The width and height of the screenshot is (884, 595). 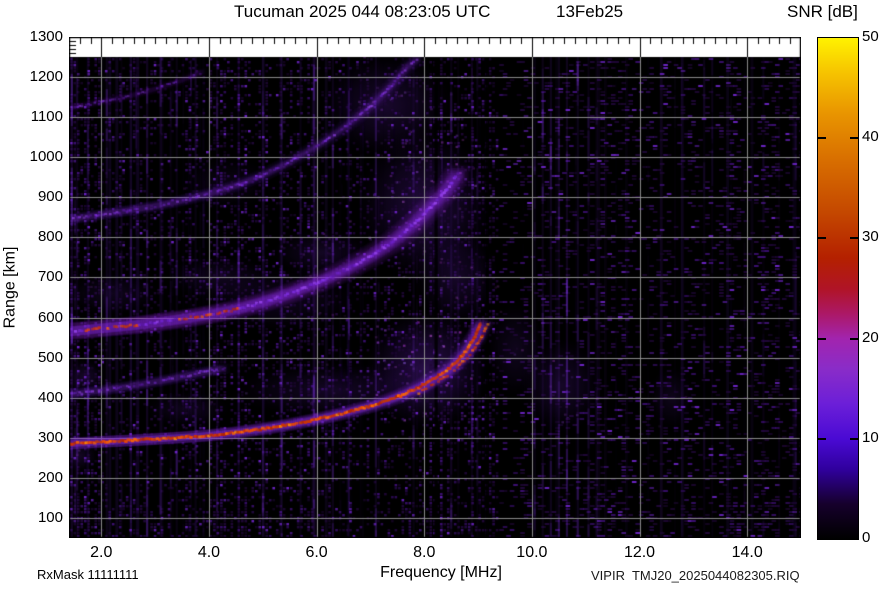 I want to click on colorbar-tick-label: 20, so click(x=870, y=337).